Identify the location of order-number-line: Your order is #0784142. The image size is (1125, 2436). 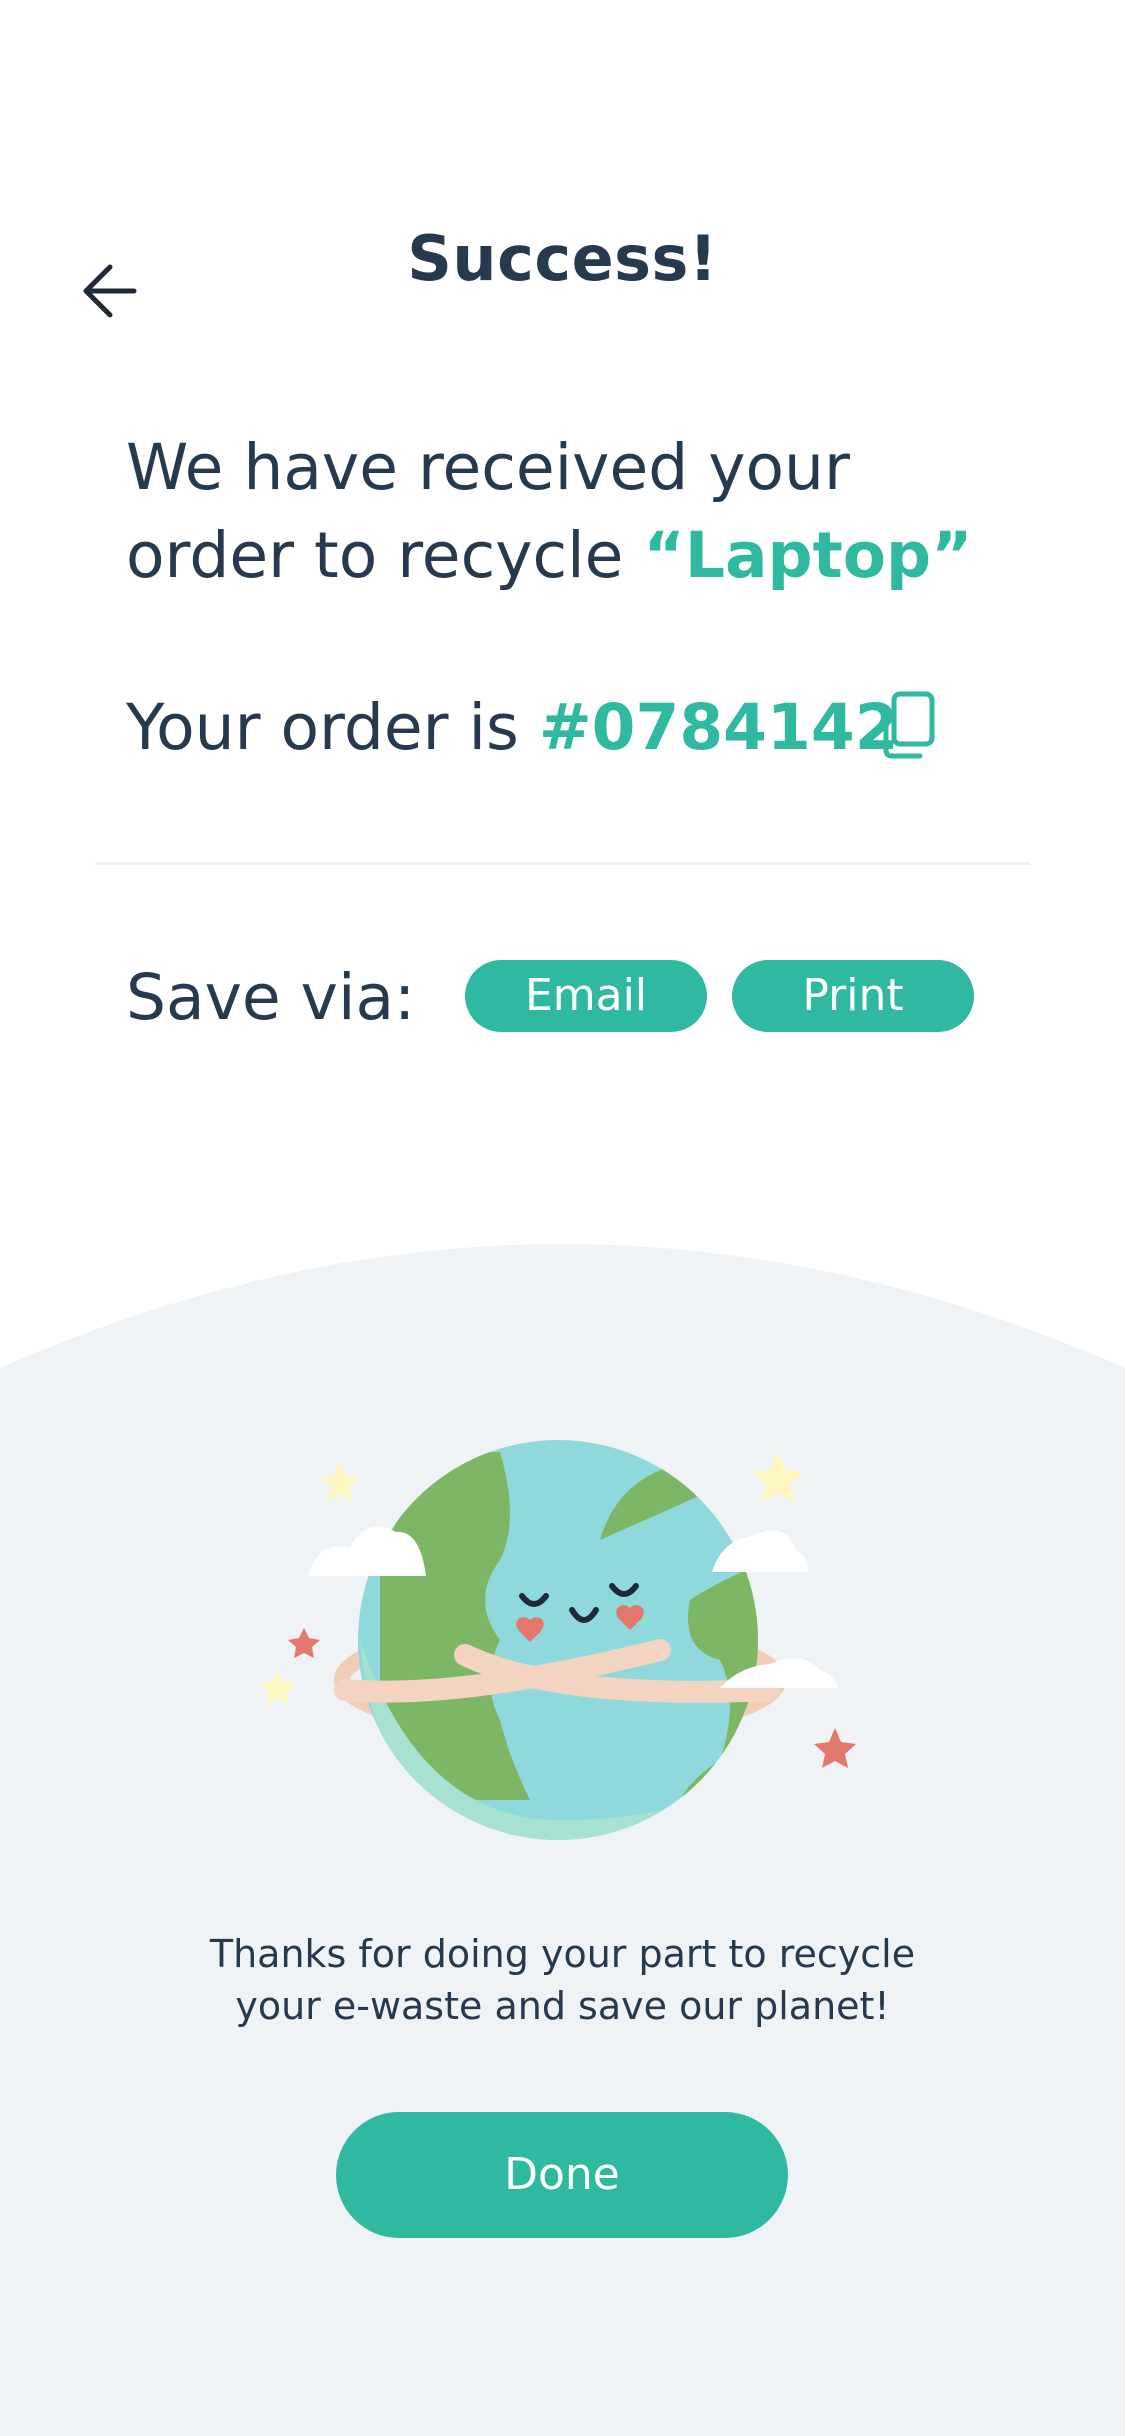
(512, 728).